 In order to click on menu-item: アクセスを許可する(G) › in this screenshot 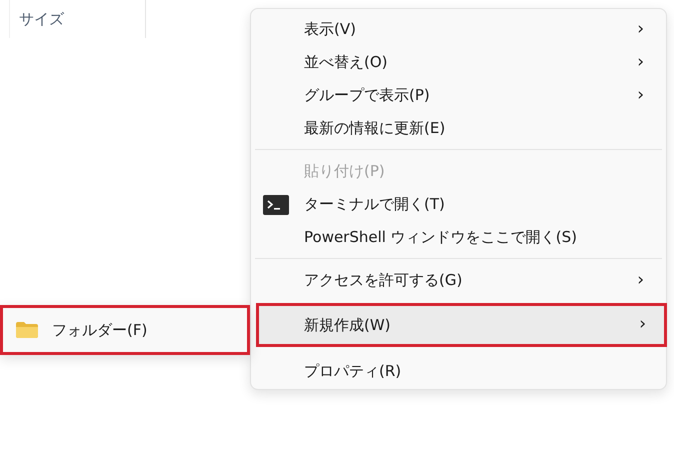, I will do `click(458, 280)`.